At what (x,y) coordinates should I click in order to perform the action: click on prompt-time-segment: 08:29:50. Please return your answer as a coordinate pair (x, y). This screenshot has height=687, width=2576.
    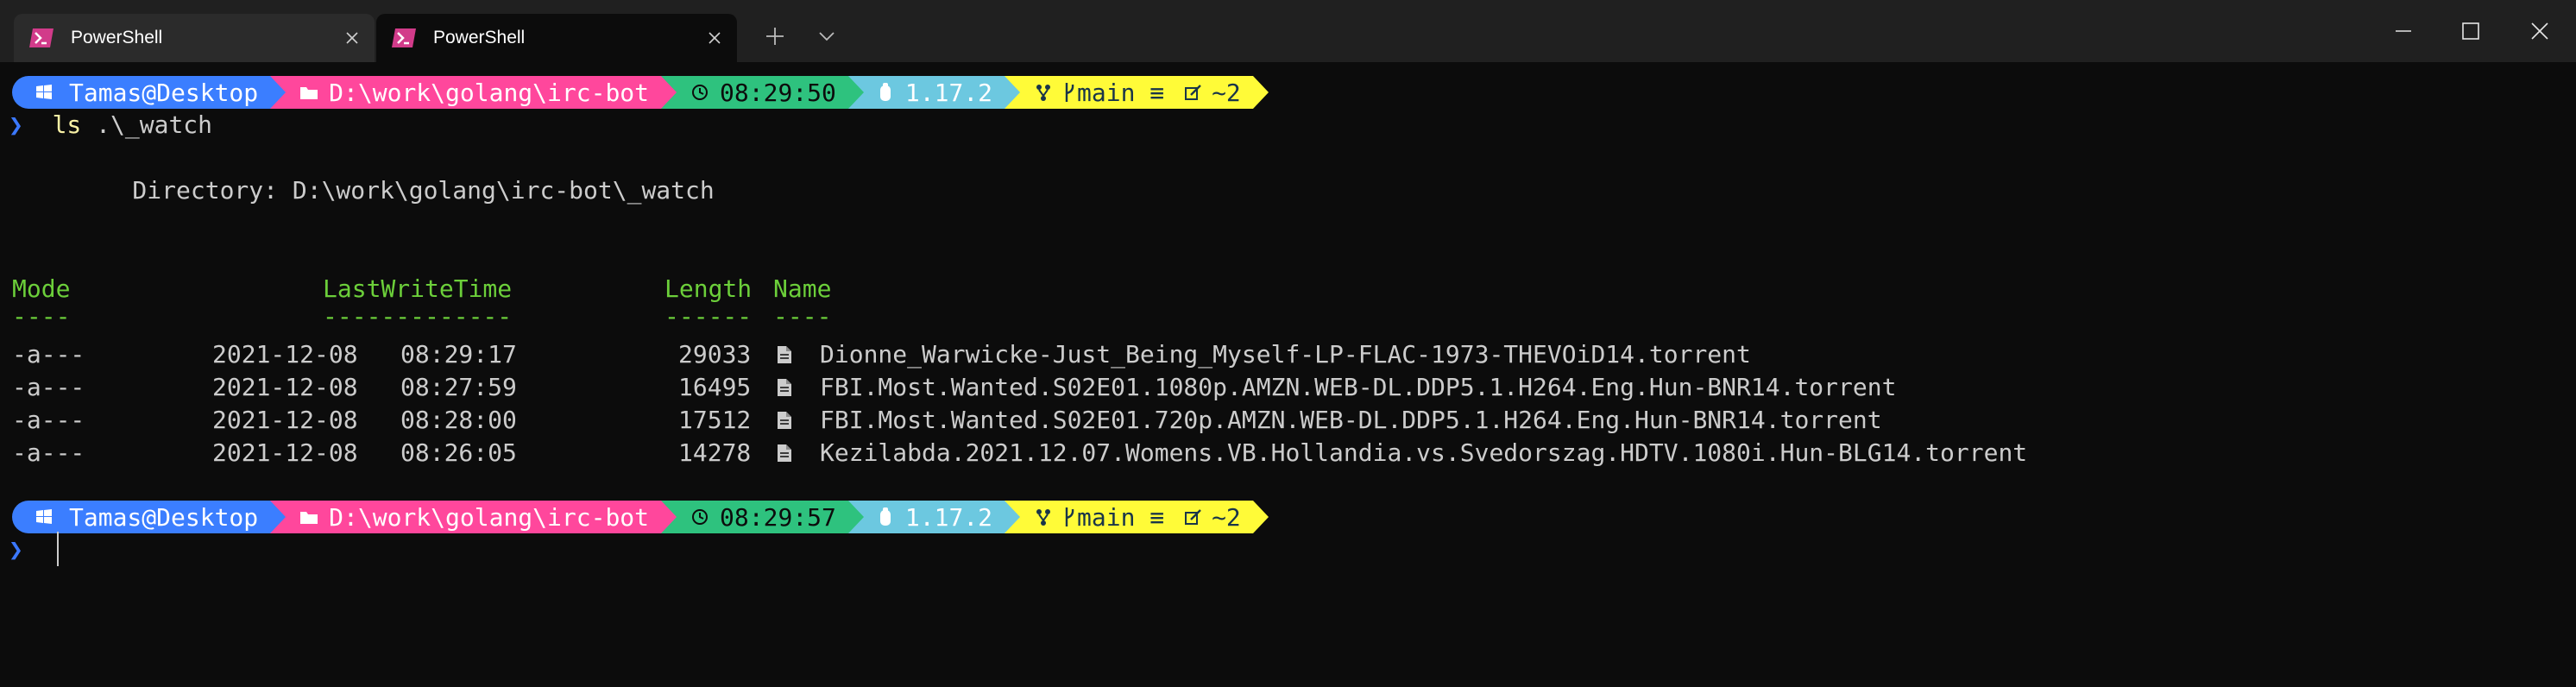
    Looking at the image, I should click on (762, 92).